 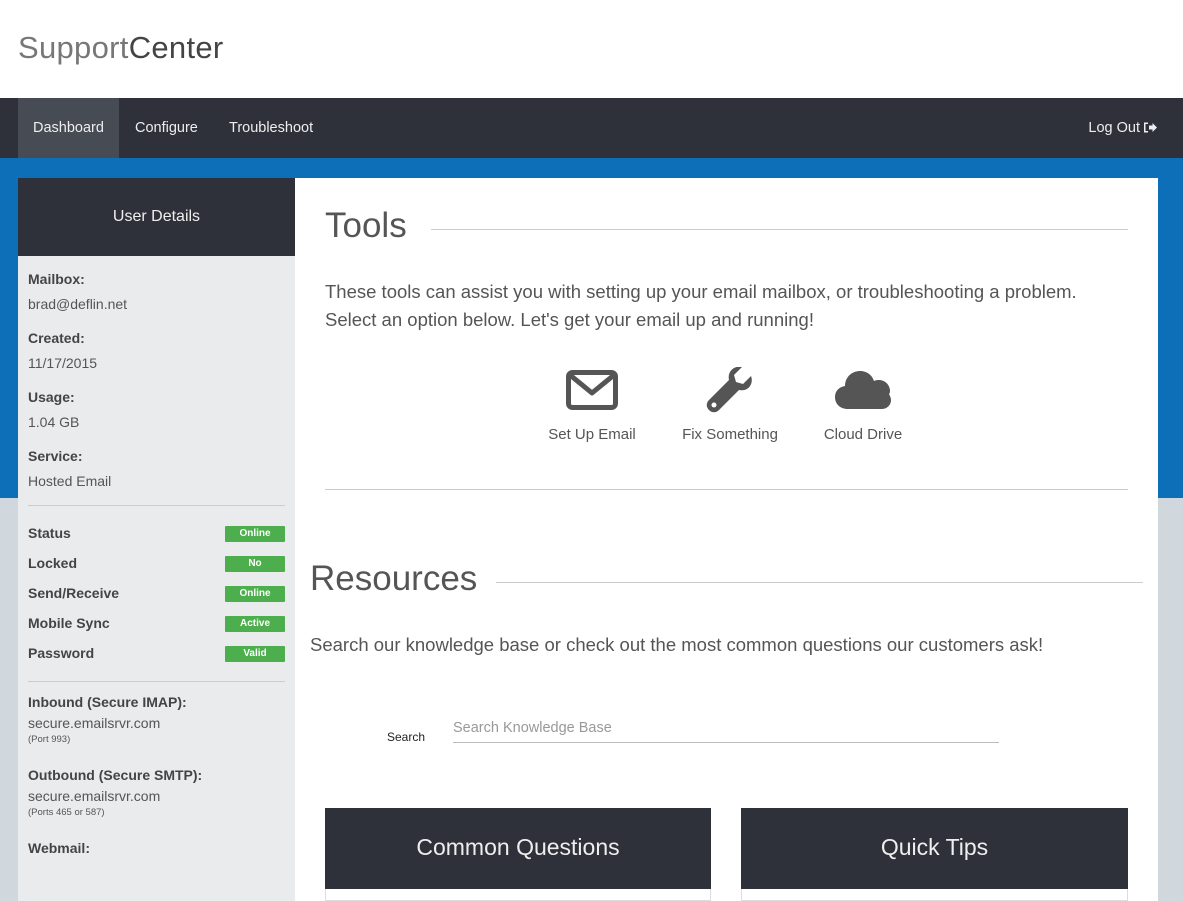 I want to click on user-details-title: User Details, so click(x=156, y=217).